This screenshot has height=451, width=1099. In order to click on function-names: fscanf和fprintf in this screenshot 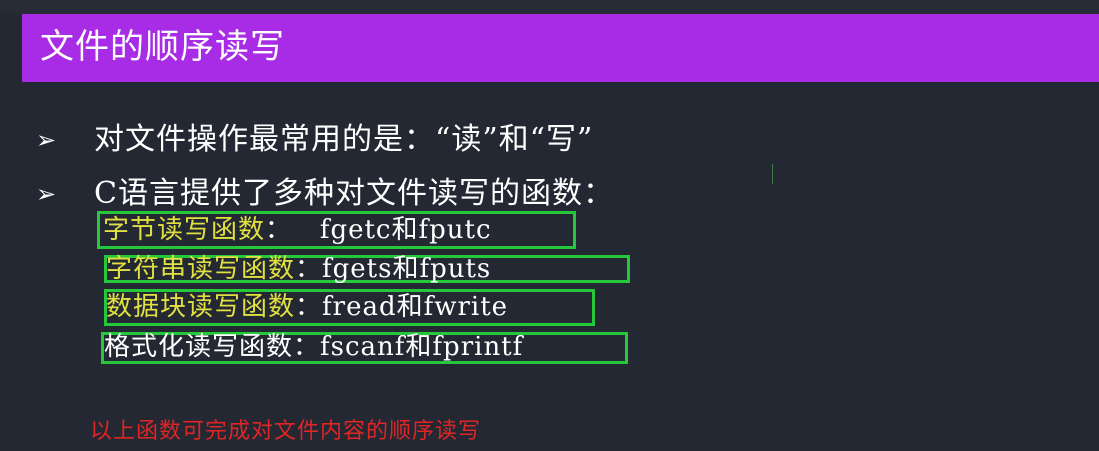, I will do `click(422, 347)`.